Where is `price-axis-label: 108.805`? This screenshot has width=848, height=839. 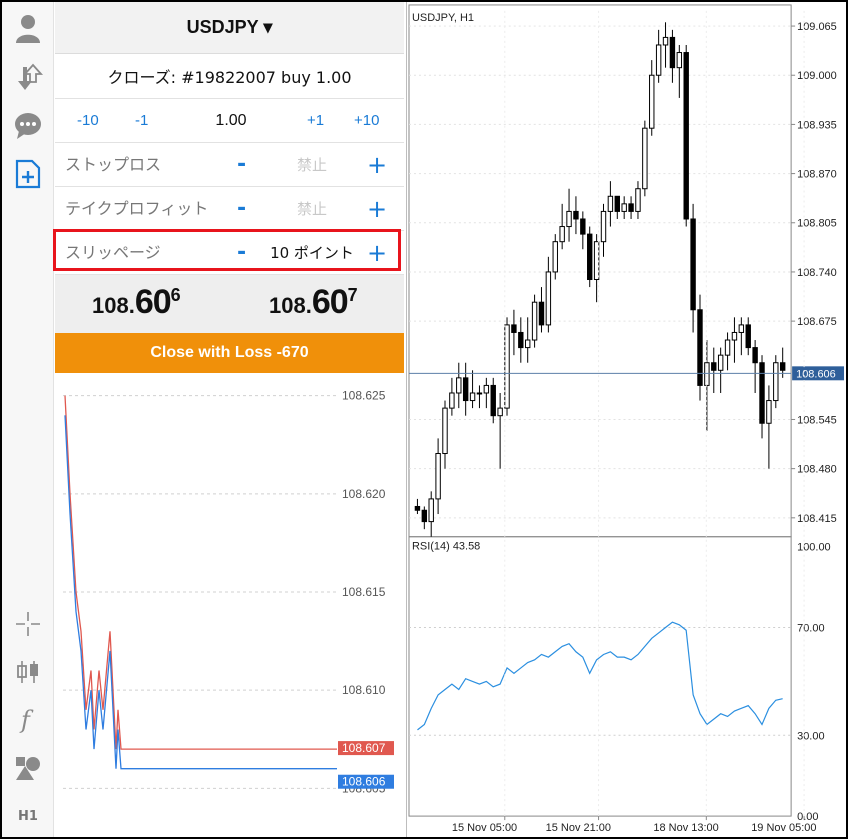 price-axis-label: 108.805 is located at coordinates (817, 224).